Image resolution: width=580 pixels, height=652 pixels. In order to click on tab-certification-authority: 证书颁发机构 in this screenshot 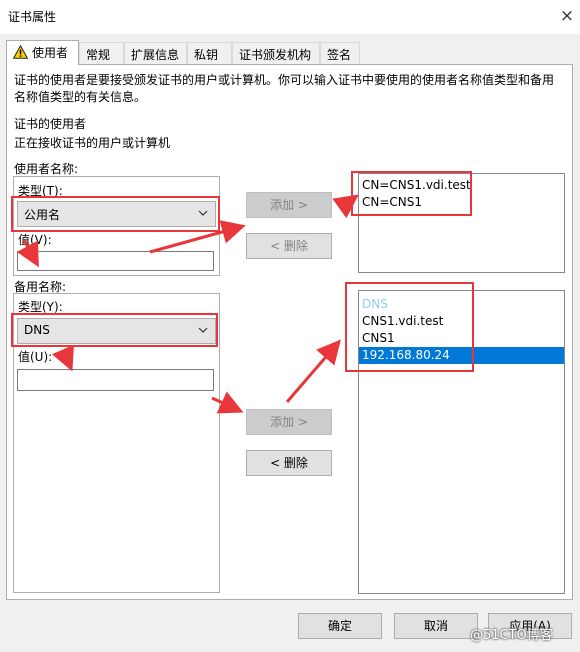, I will do `click(276, 53)`.